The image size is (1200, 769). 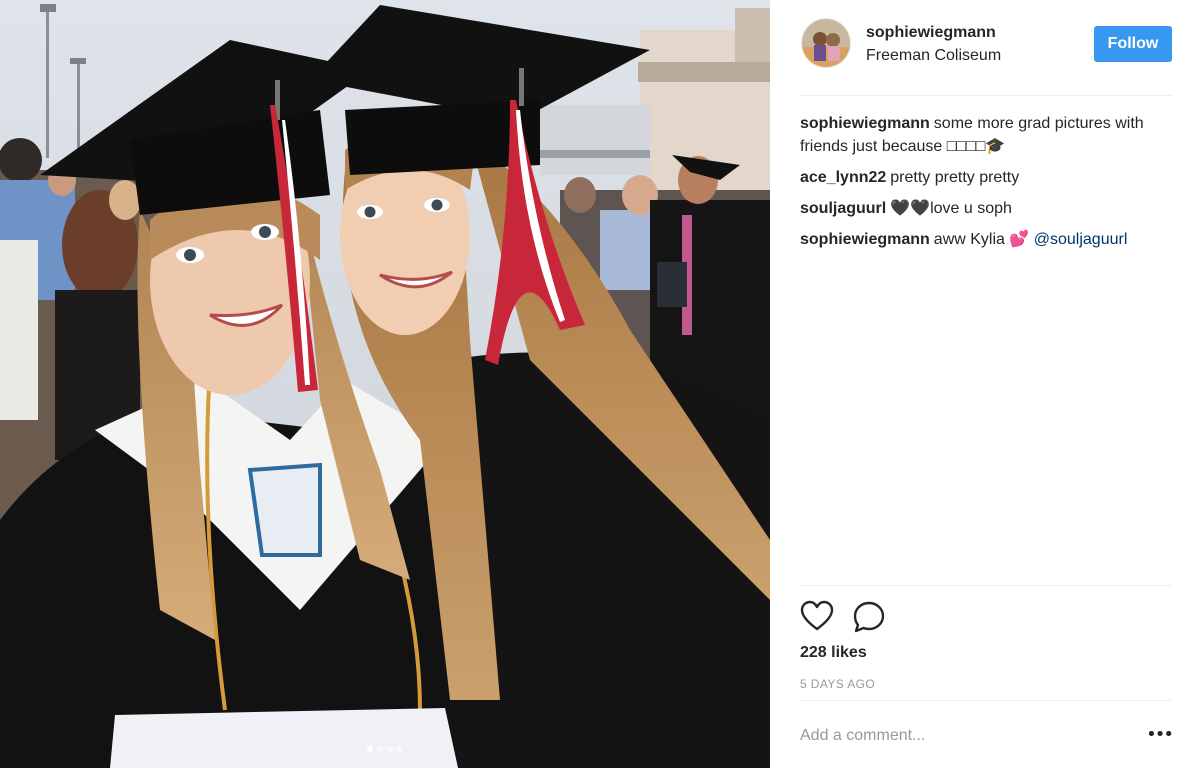 I want to click on likes-count: 228 likes, so click(x=833, y=653).